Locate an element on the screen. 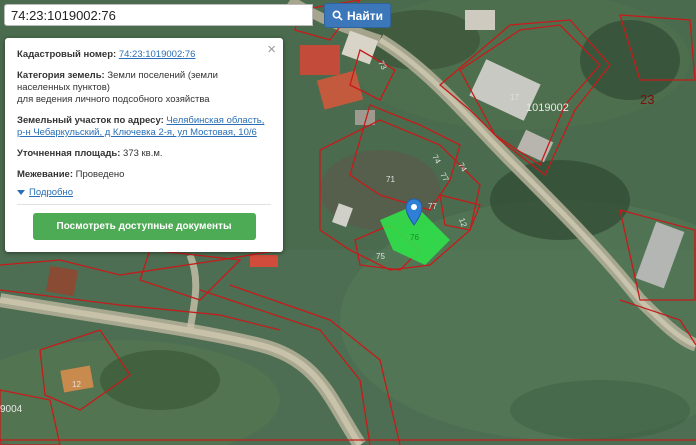  parcel-label: 12 is located at coordinates (76, 384).